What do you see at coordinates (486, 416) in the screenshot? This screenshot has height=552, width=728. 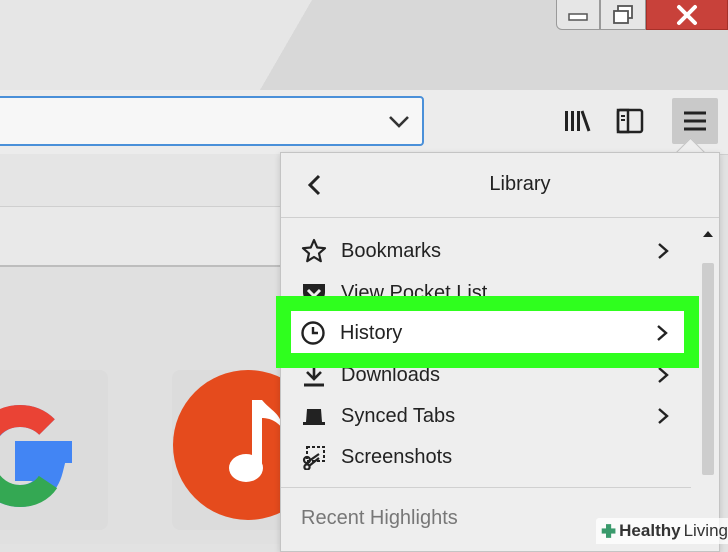 I see `menu-item-synced-tabs: Synced Tabs` at bounding box center [486, 416].